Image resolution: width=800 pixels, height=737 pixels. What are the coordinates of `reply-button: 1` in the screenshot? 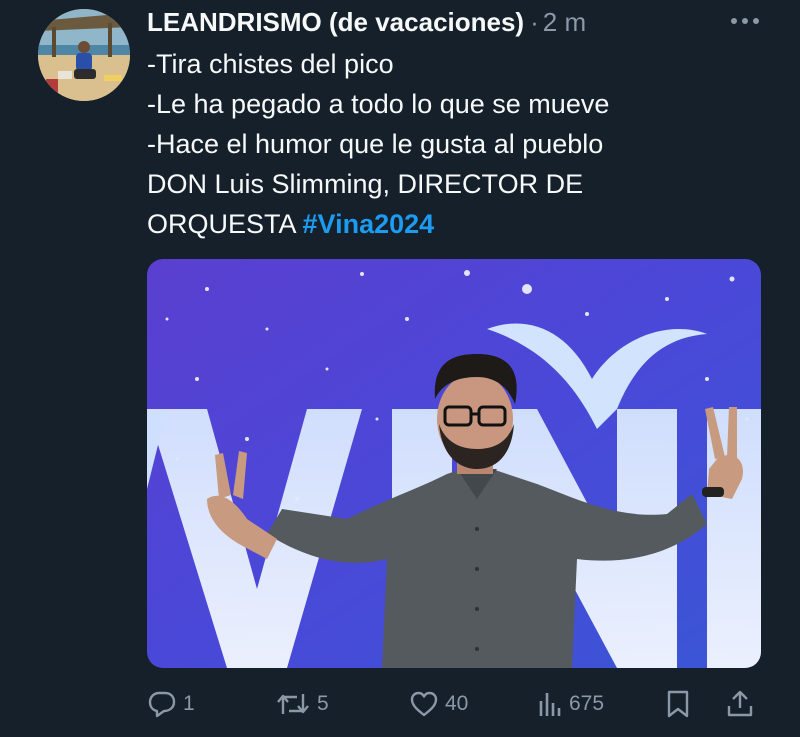 It's located at (171, 704).